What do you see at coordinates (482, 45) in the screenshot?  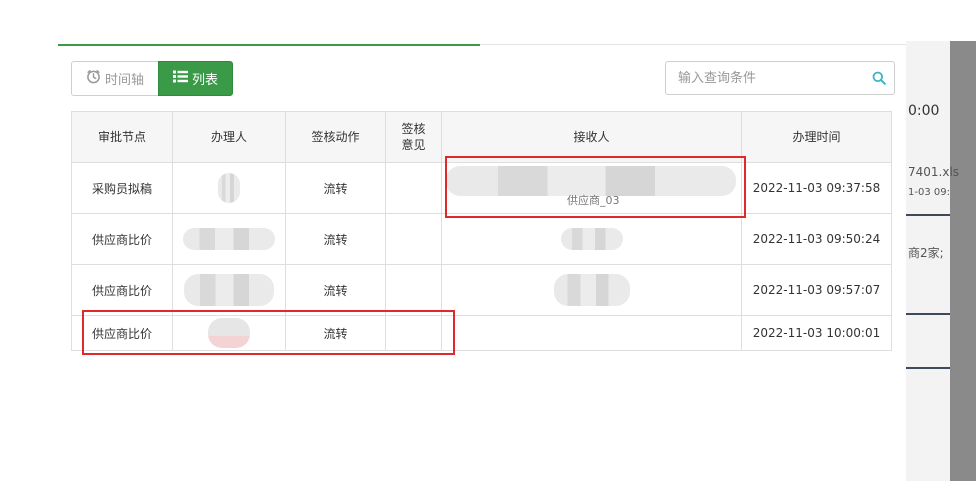 I see `tab-underline` at bounding box center [482, 45].